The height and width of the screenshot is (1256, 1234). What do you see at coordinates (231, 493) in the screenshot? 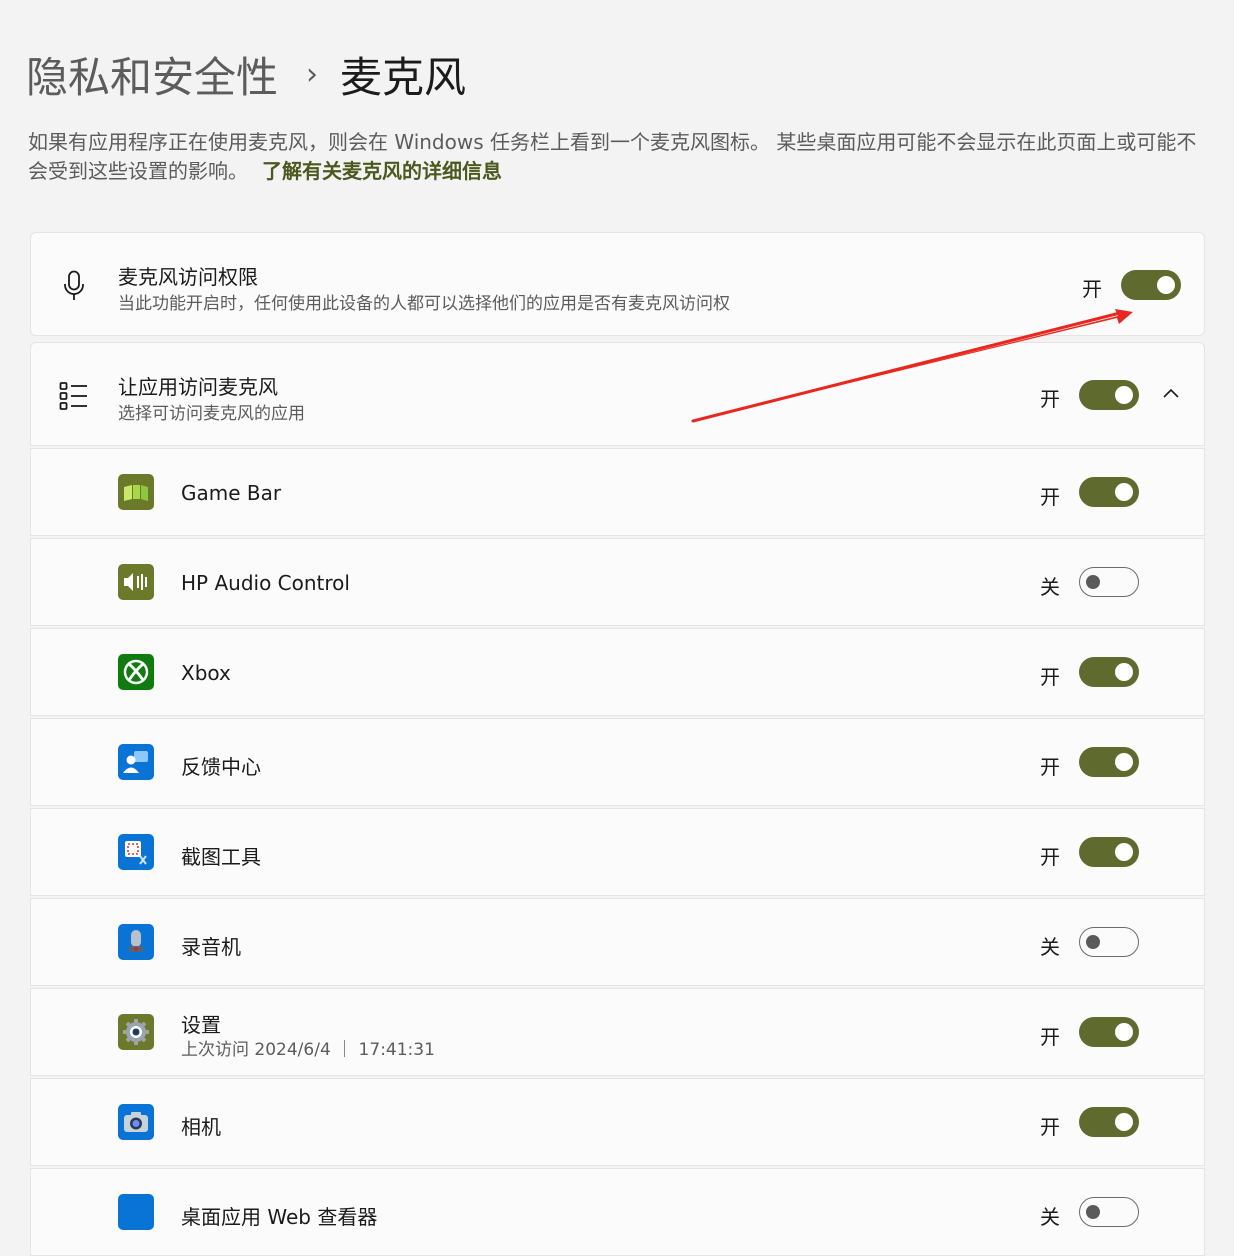
I see `app-name: Game Bar` at bounding box center [231, 493].